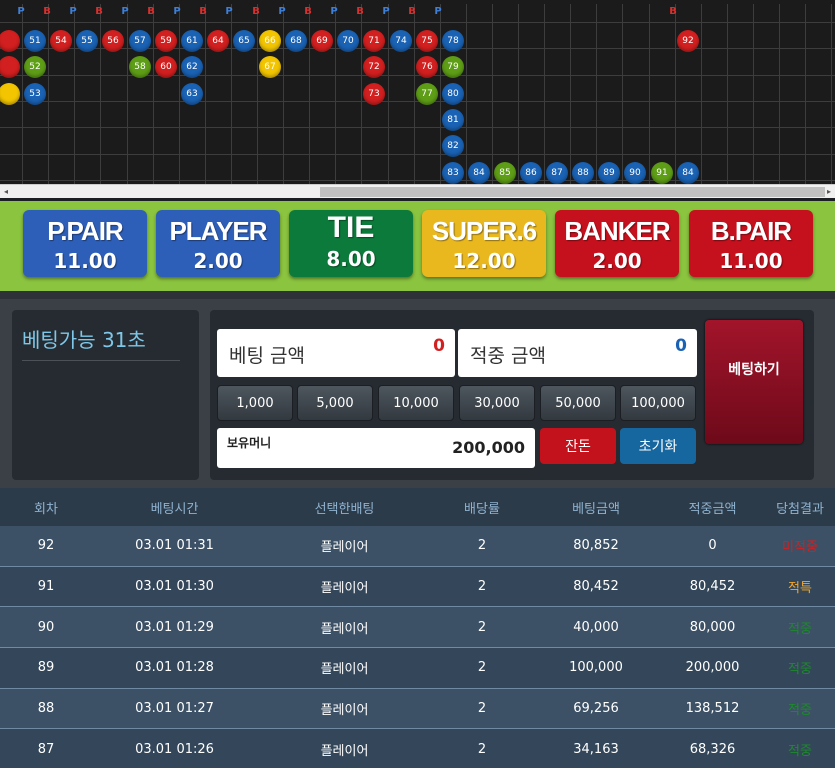  I want to click on cell-win: 200,000, so click(712, 668).